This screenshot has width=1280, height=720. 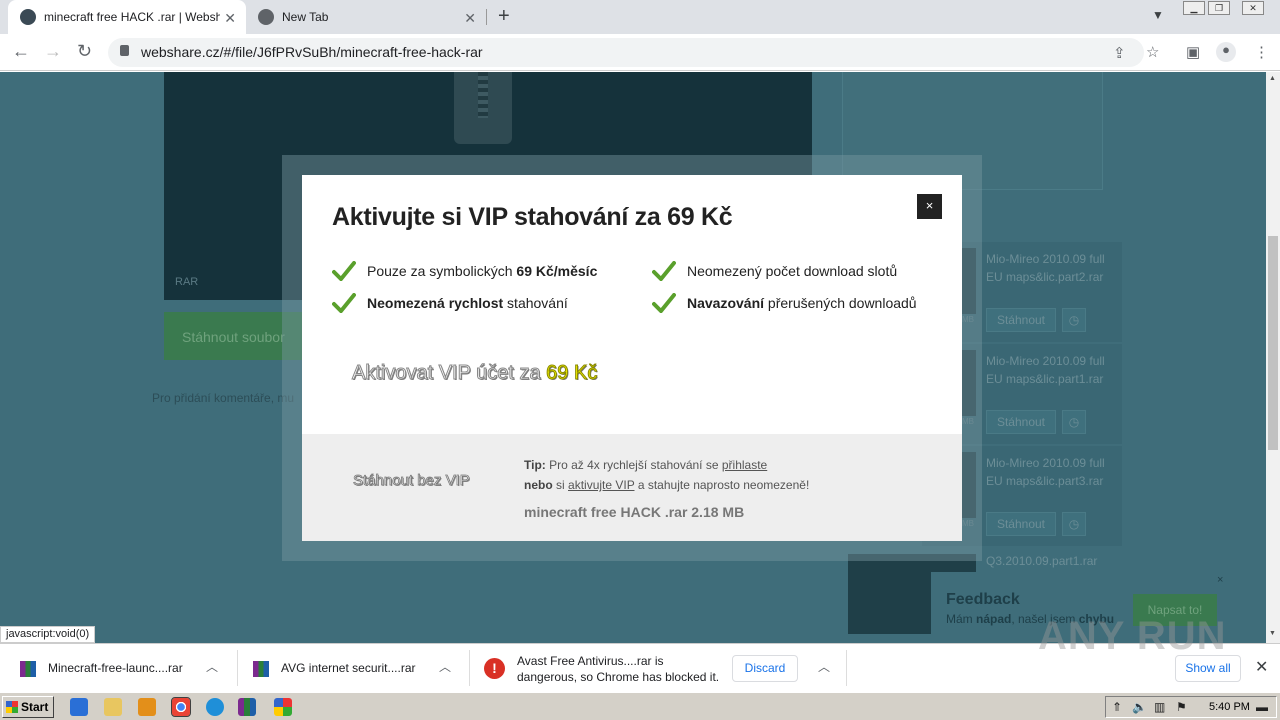 I want to click on file-name-size: minecraft free HACK .rar 2.18 MB, so click(x=634, y=512).